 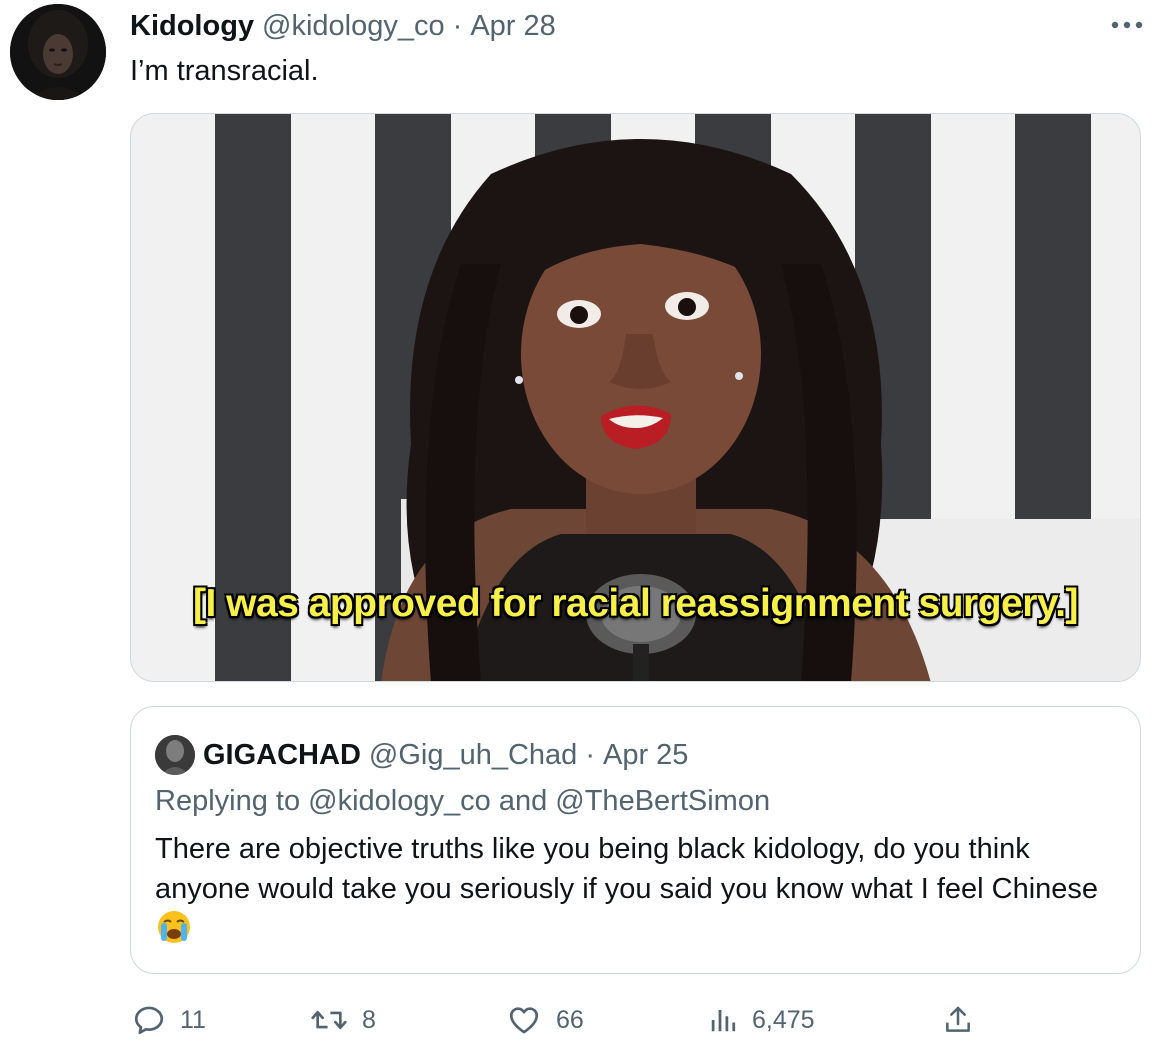 I want to click on quote-header: GIGACHAD @Gig_uh_Chad · Apr 25, so click(x=421, y=755).